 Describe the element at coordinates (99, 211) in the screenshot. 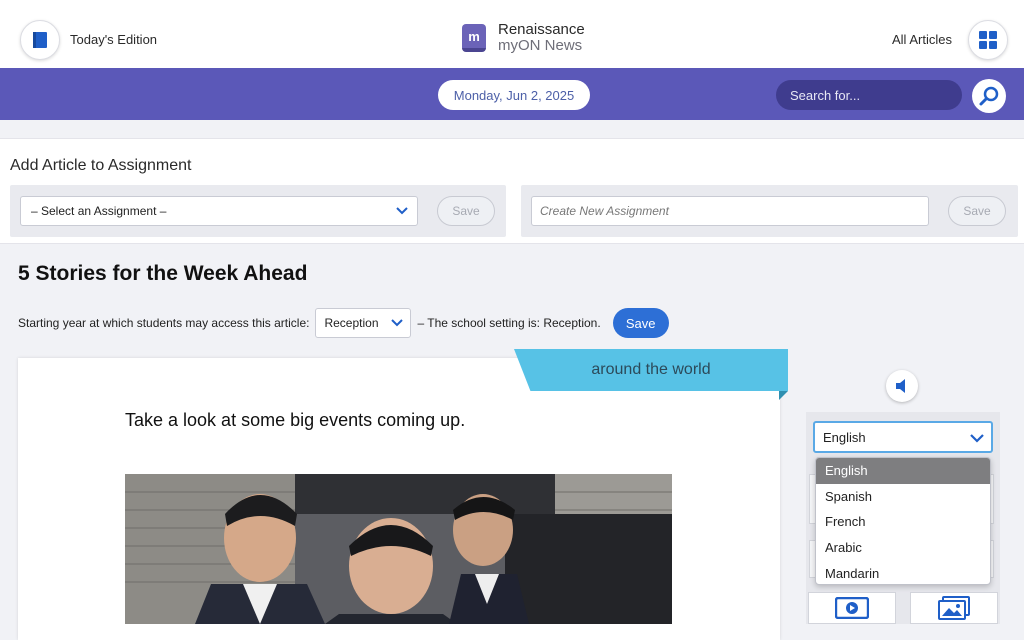

I see `assignment-select-value: – Select an Assignment –` at that location.